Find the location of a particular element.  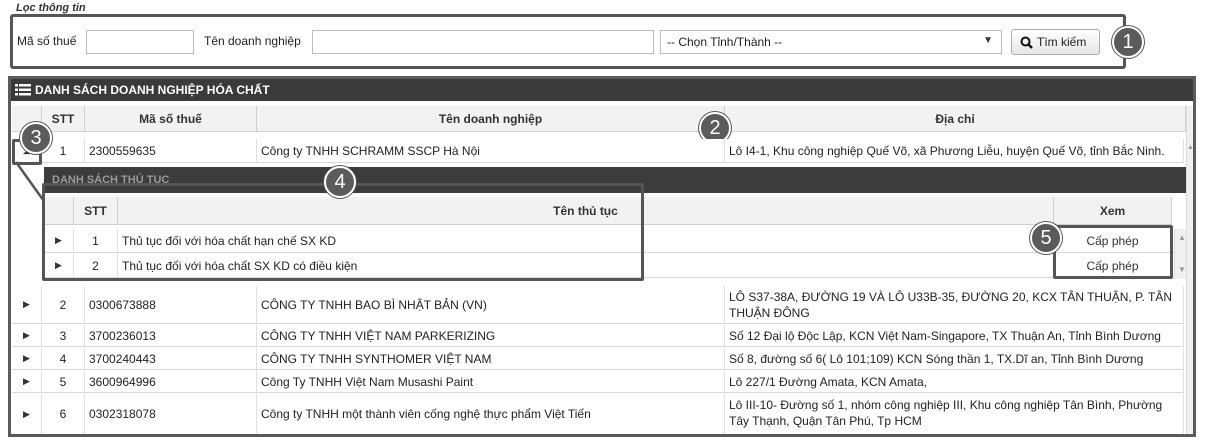

company-grid-title: DANH SÁCH DOANH NGHIỆP HÓA CHẤT is located at coordinates (152, 90).